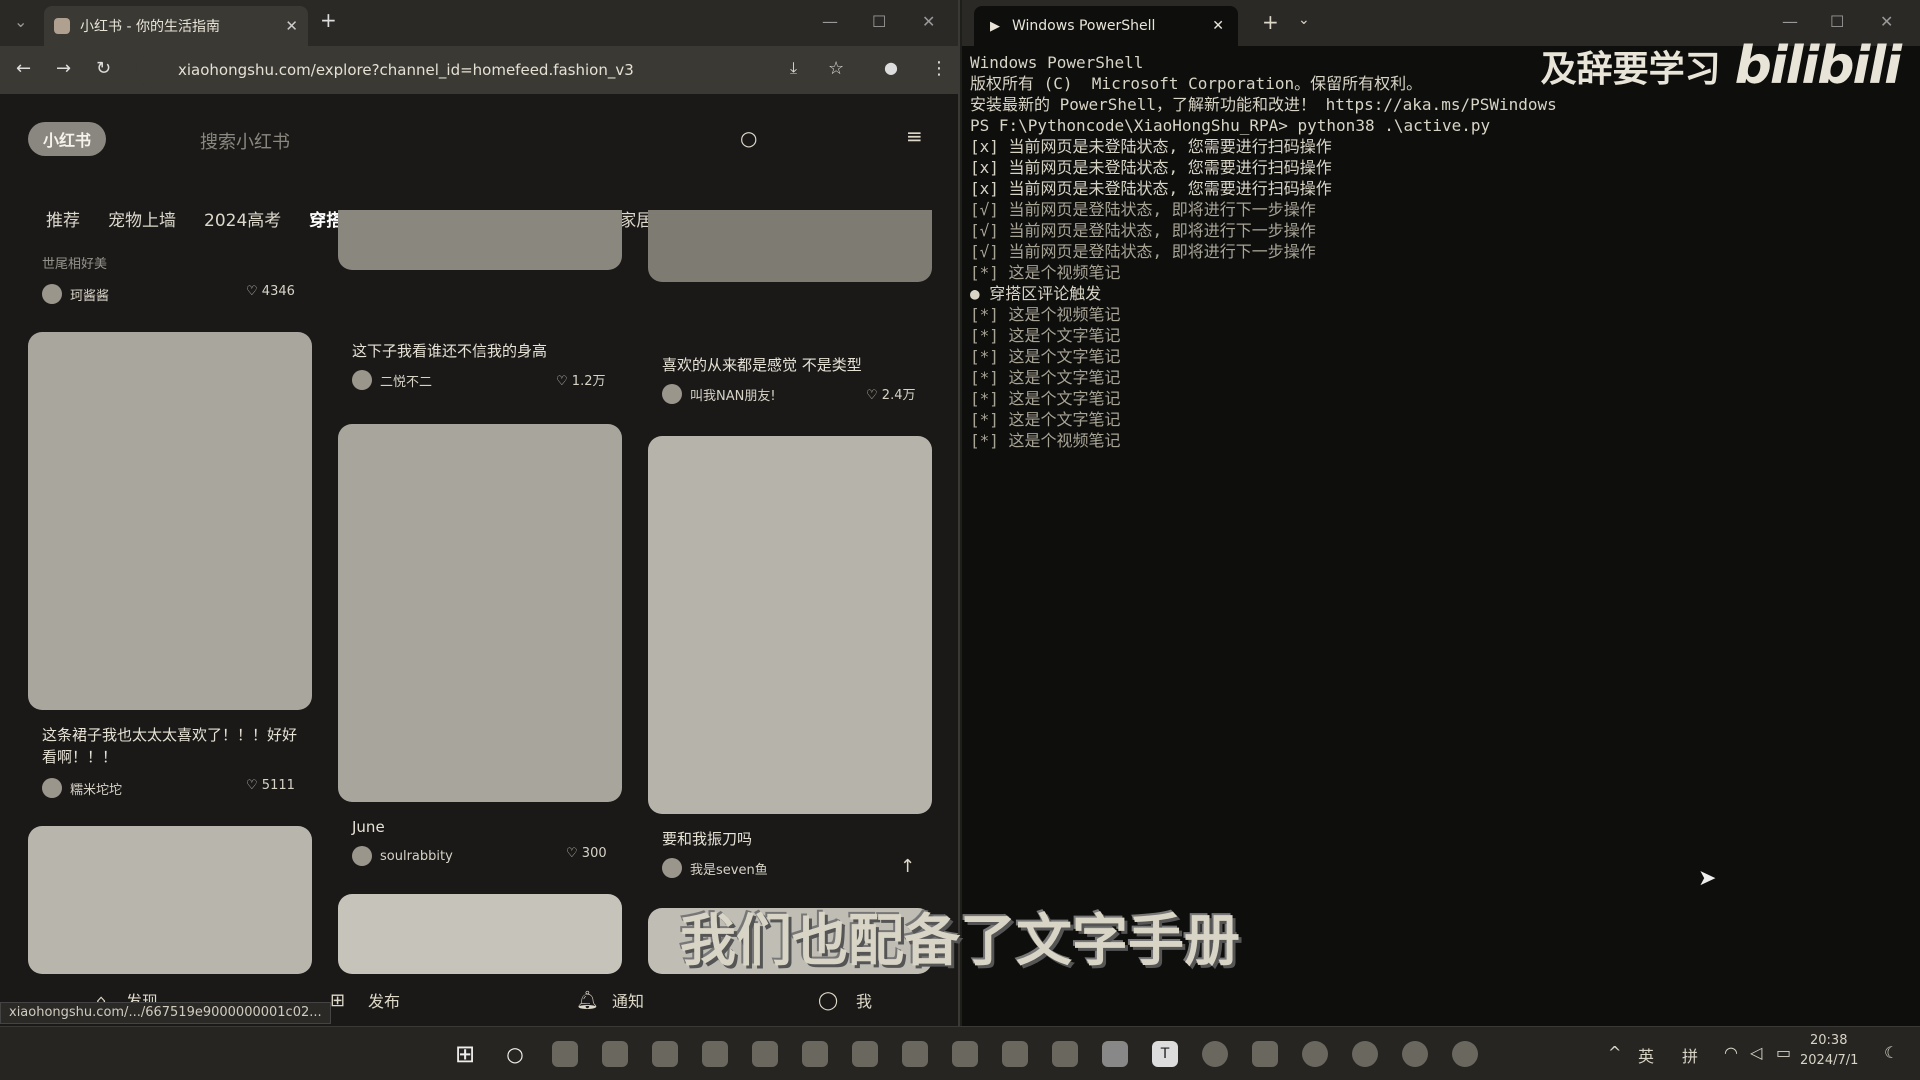  I want to click on terminal-line: [√] 当前网页是登陆状态, 即将进行下一步操作, so click(1143, 209).